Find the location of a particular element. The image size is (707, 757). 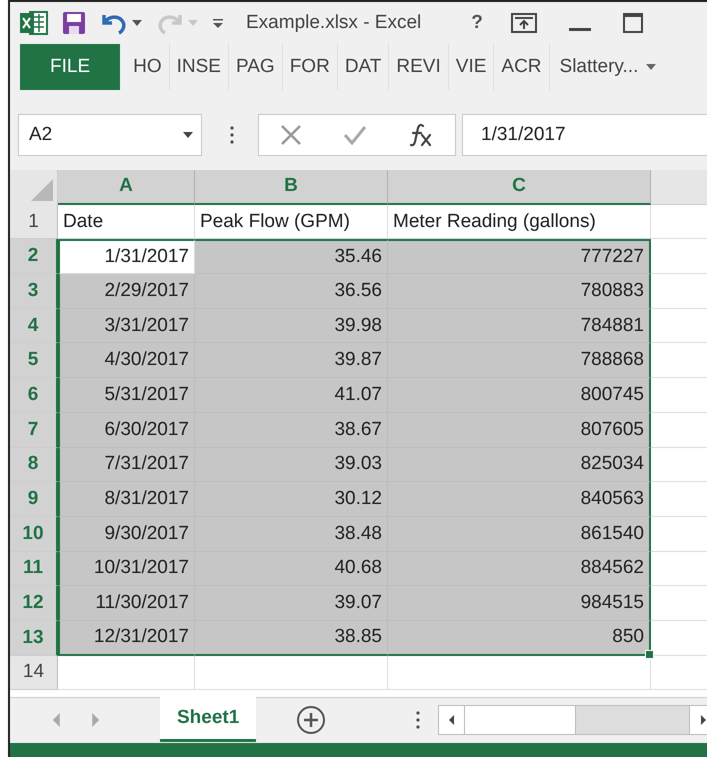

table-cell: 6/30/2017 is located at coordinates (126, 430).